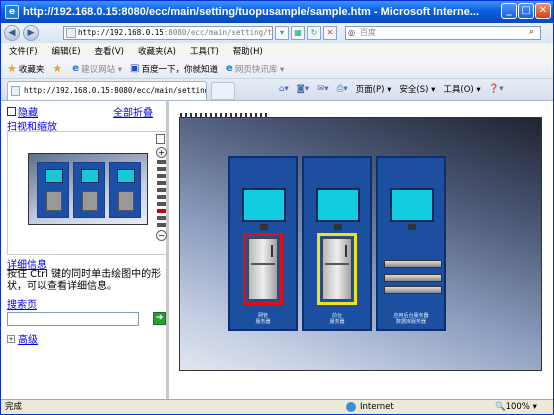 Image resolution: width=554 pixels, height=415 pixels. Describe the element at coordinates (282, 33) in the screenshot. I see `address-dropdown-button: ▾` at that location.